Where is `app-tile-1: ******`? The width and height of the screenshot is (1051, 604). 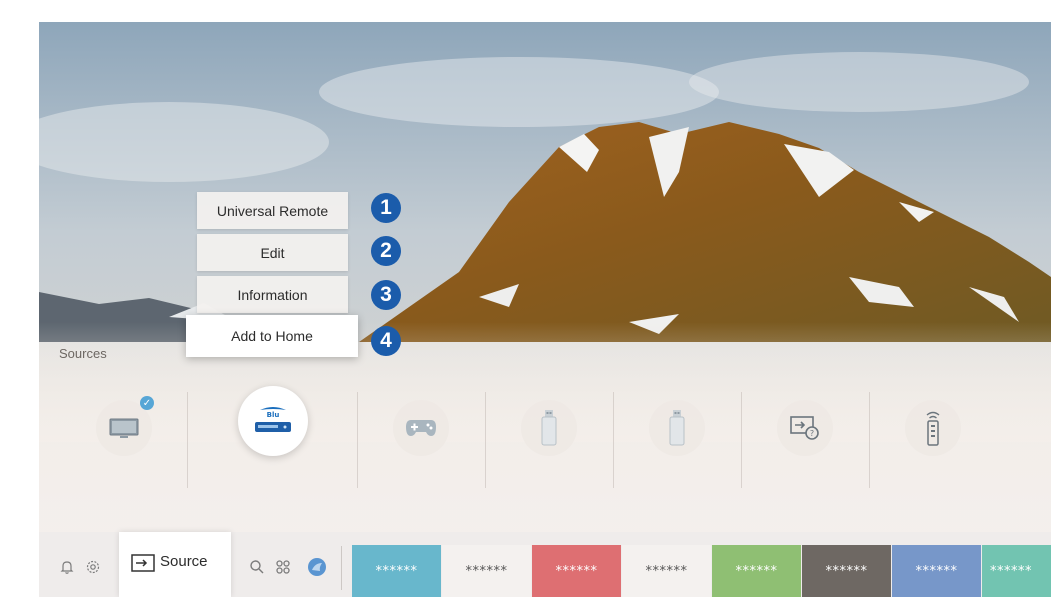 app-tile-1: ****** is located at coordinates (396, 571).